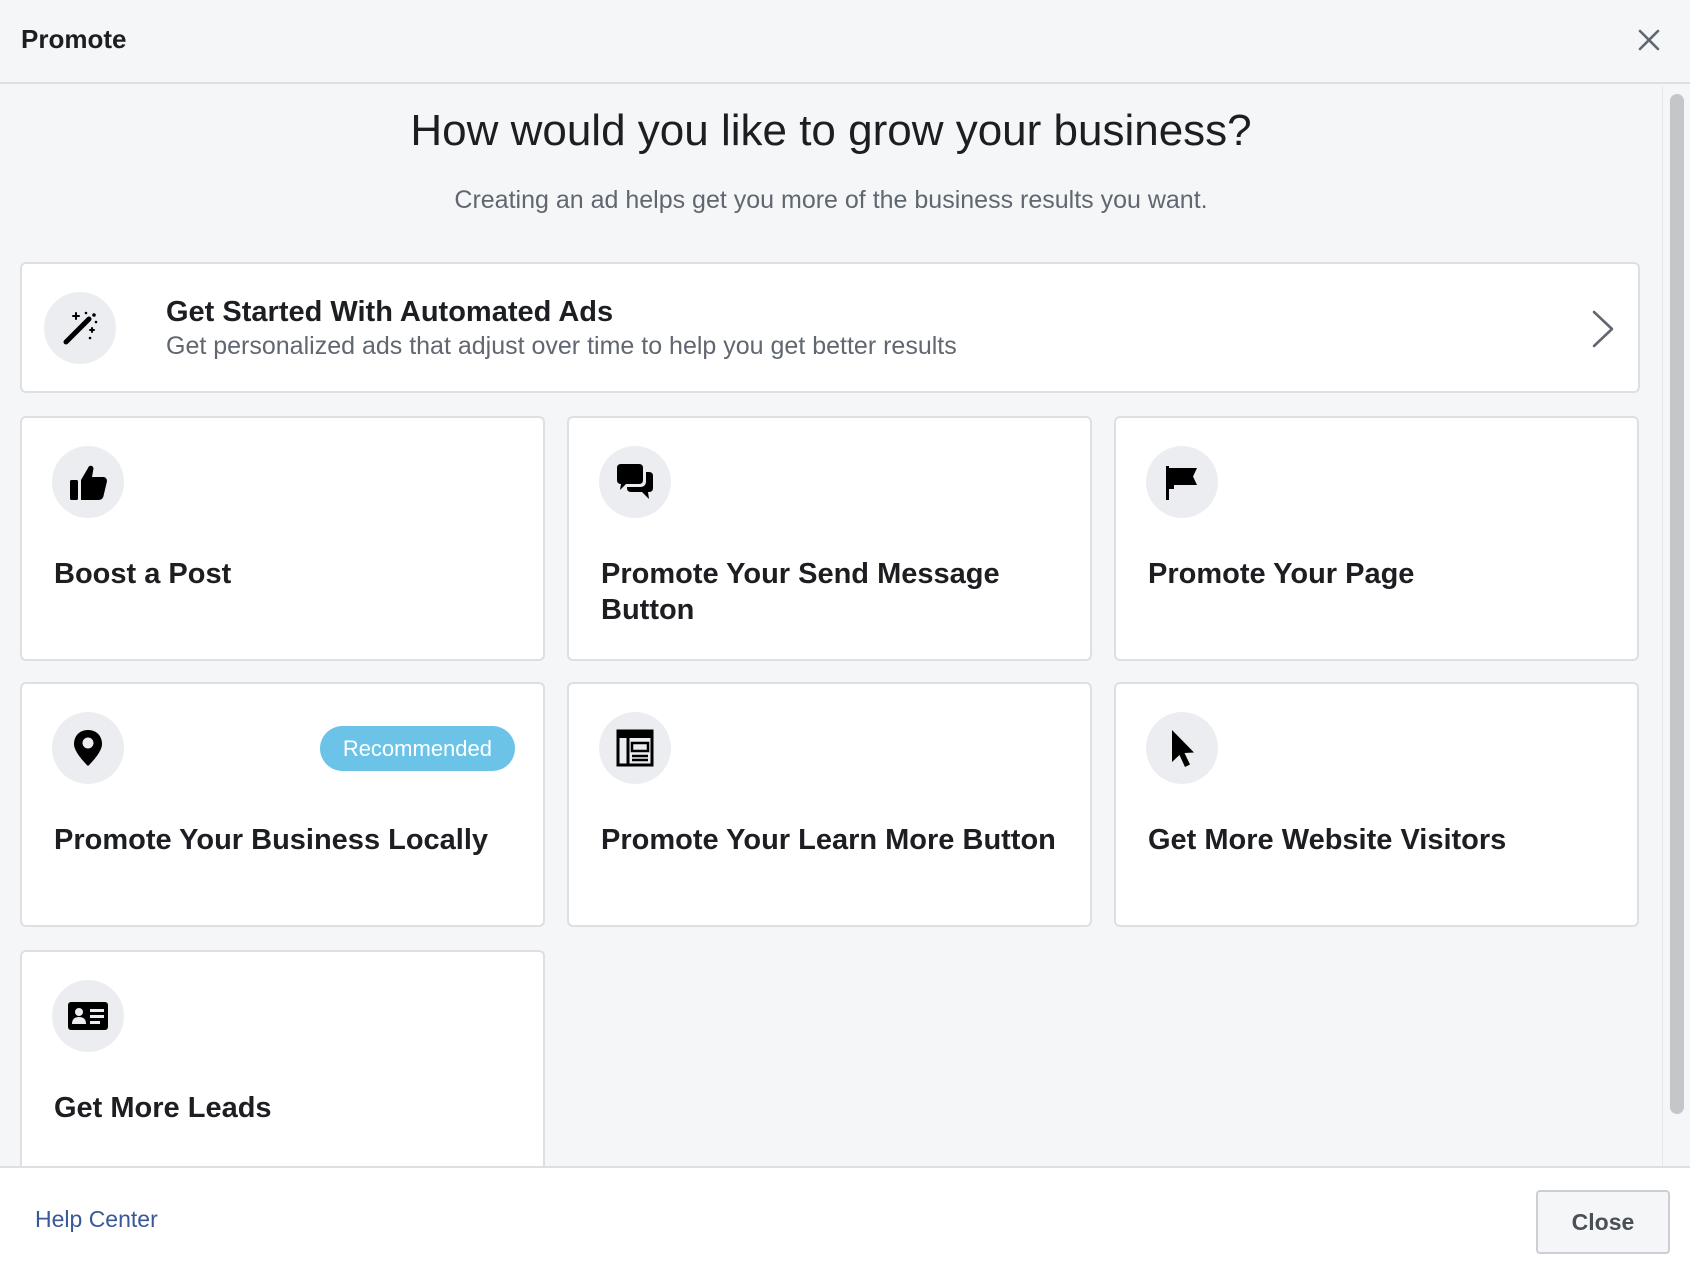 This screenshot has width=1690, height=1274. I want to click on card-title: Get More Leads, so click(163, 1108).